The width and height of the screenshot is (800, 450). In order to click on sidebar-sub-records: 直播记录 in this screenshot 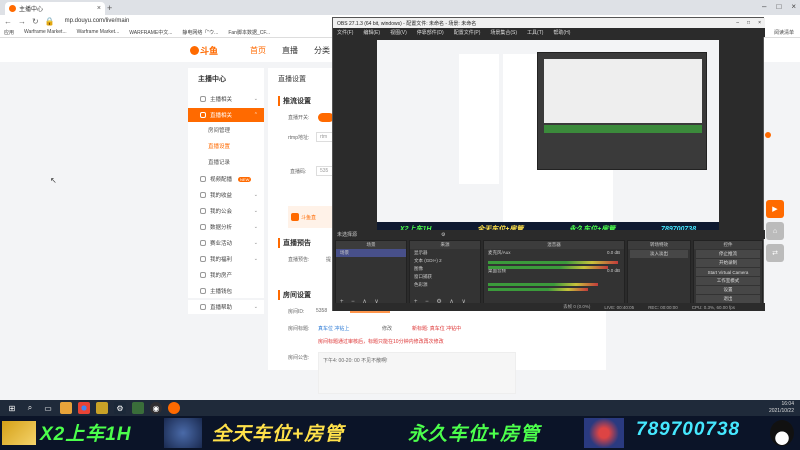, I will do `click(219, 162)`.